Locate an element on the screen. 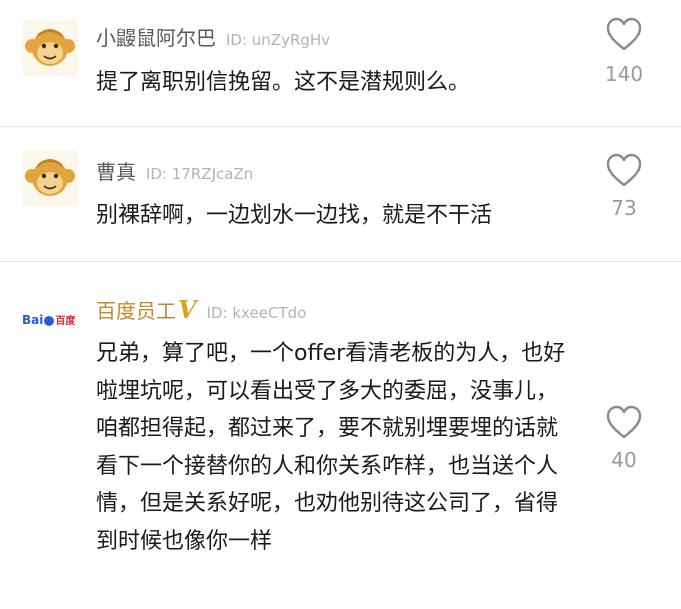 The width and height of the screenshot is (681, 609). like-count: 140 is located at coordinates (624, 74).